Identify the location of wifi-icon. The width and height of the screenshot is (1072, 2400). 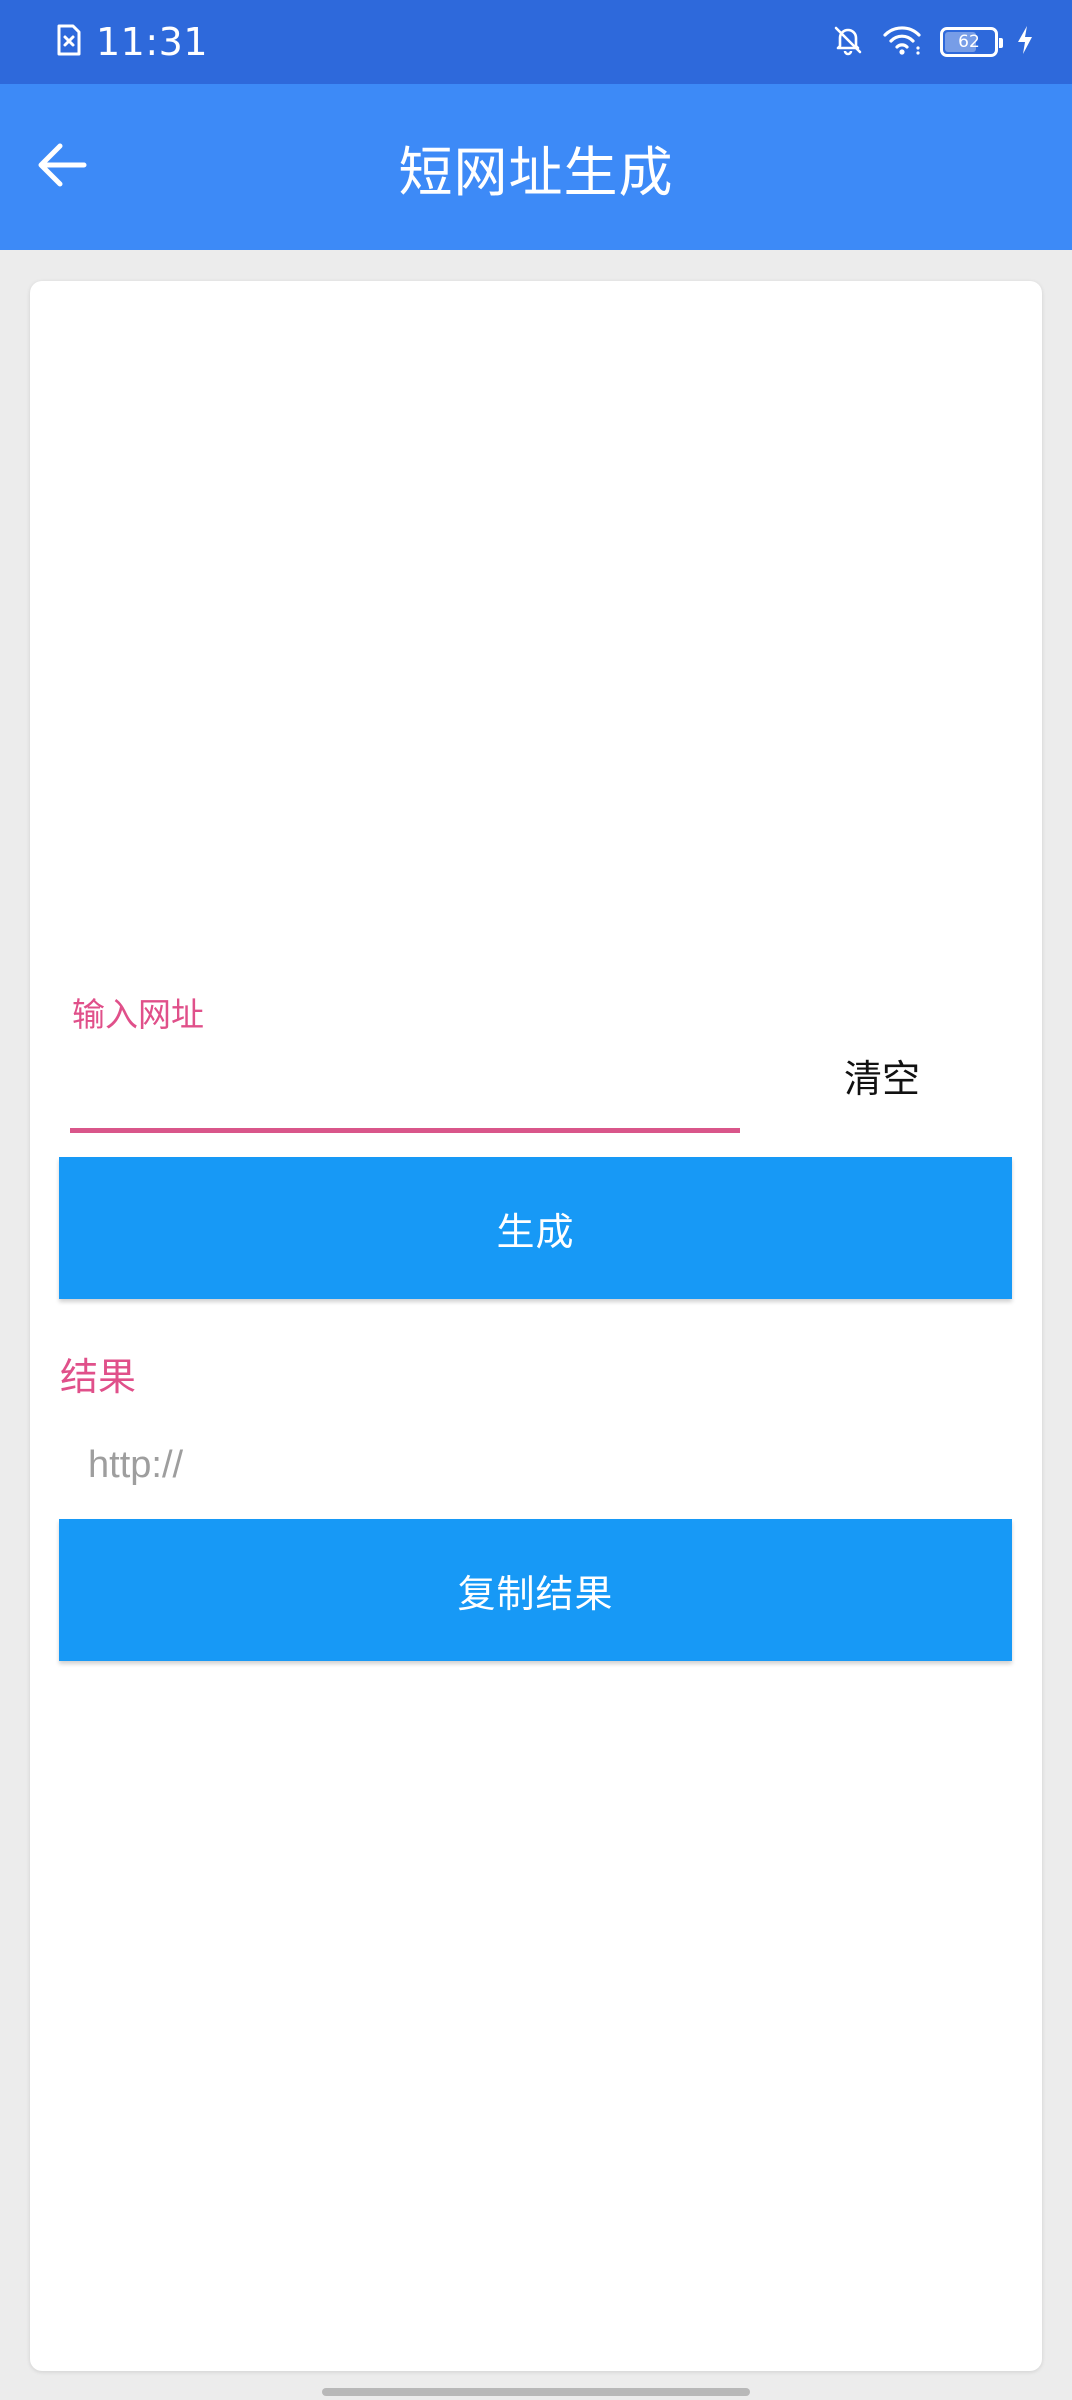
(902, 42).